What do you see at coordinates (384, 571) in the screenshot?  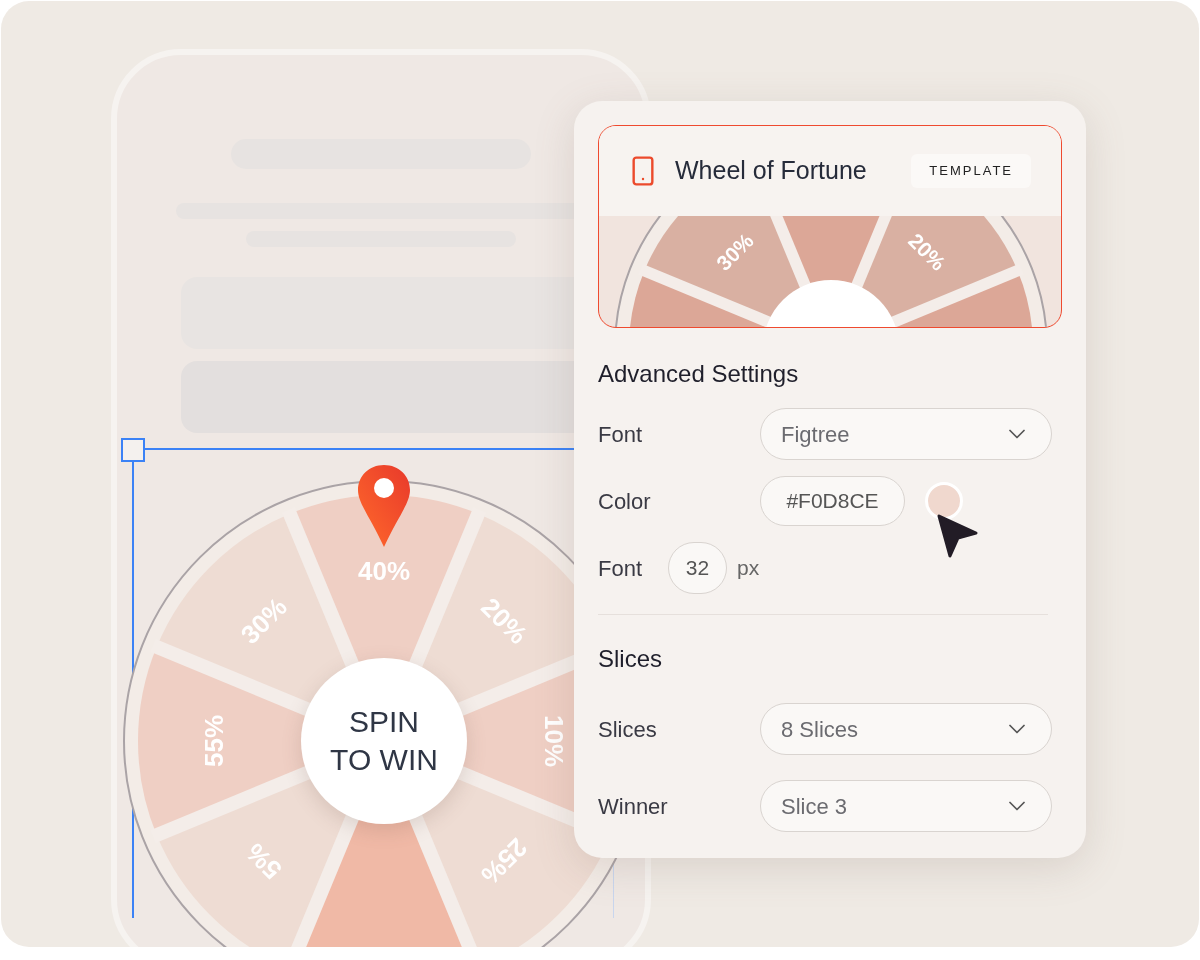 I see `slice-label: 40%` at bounding box center [384, 571].